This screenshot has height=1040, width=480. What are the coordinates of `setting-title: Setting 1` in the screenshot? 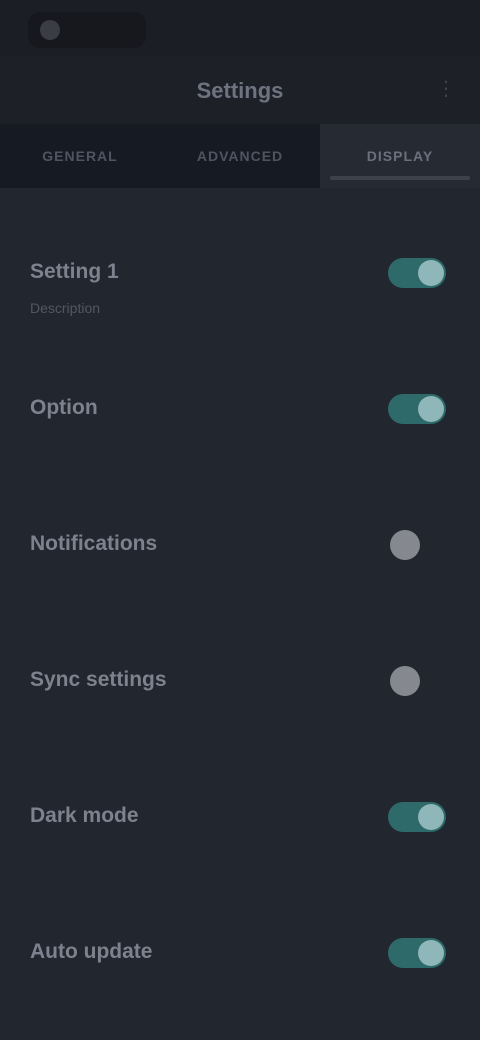 It's located at (74, 271).